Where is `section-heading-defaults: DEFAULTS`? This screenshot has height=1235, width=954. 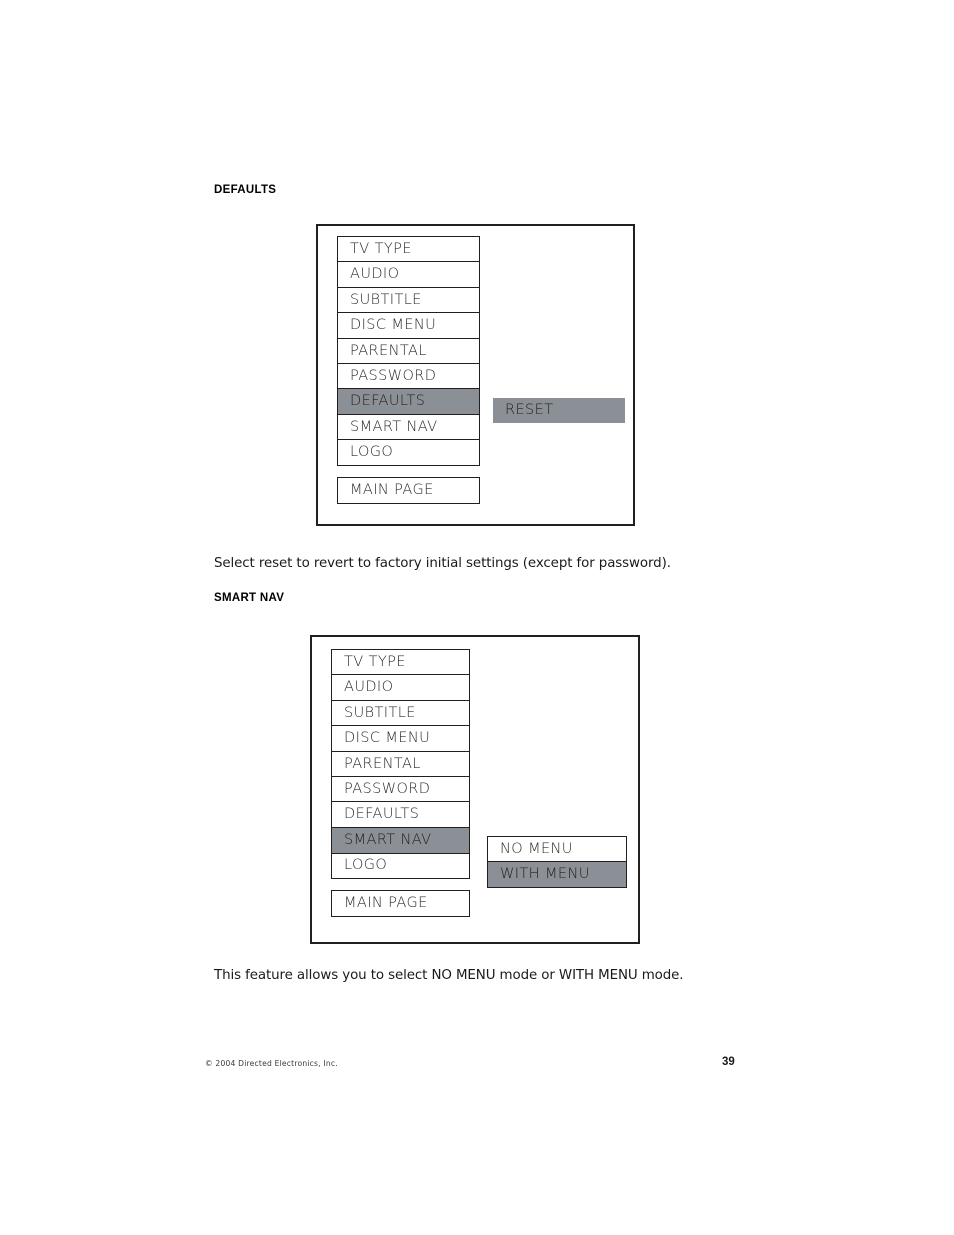
section-heading-defaults: DEFAULTS is located at coordinates (245, 190).